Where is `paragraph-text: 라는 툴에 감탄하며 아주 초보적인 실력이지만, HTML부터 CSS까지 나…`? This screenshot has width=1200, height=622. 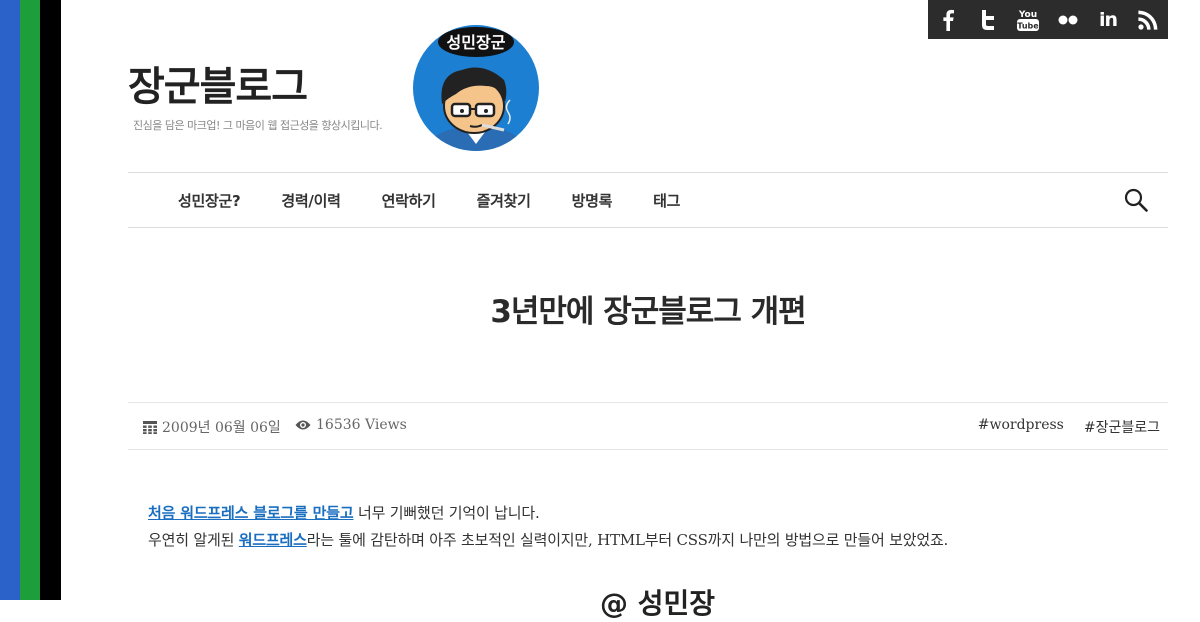
paragraph-text: 라는 툴에 감탄하며 아주 초보적인 실력이지만, HTML부터 CSS까지 나… is located at coordinates (627, 540).